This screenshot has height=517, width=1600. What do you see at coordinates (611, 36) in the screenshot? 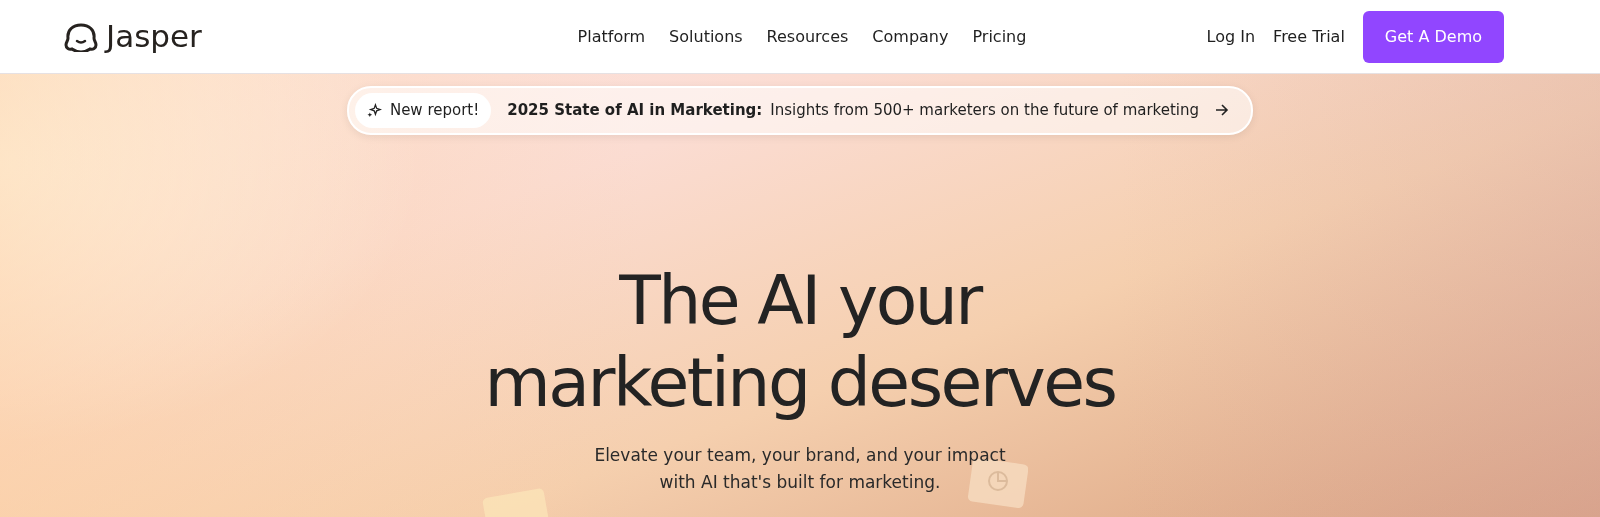
I see `nav-link: Platform` at bounding box center [611, 36].